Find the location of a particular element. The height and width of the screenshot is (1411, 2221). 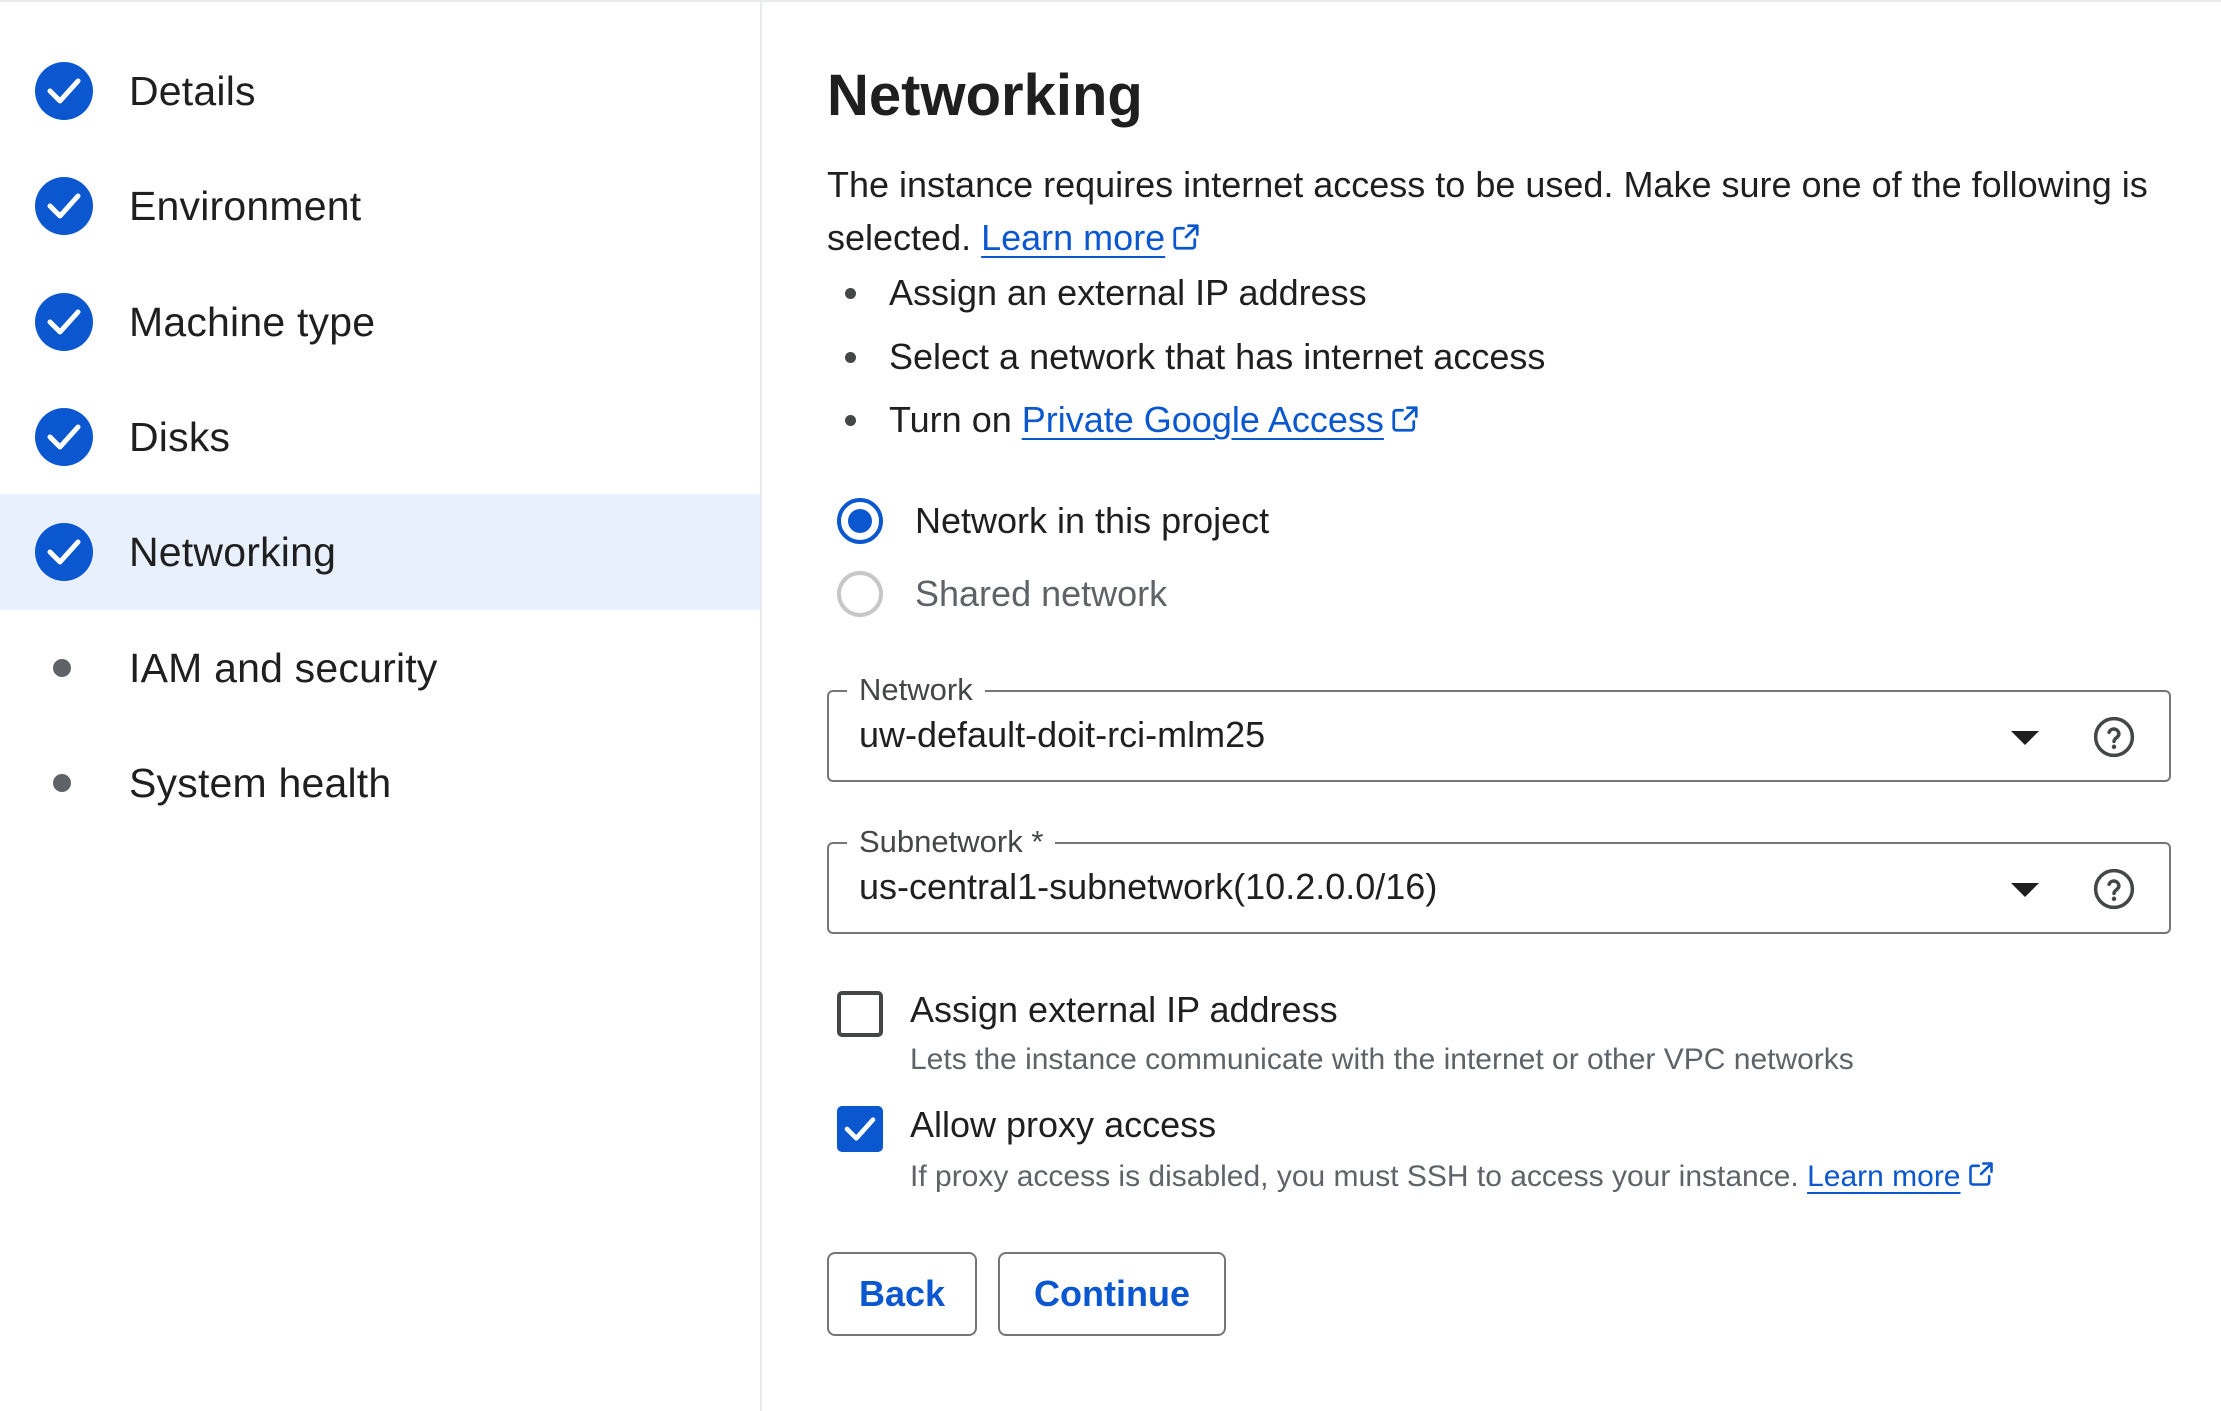

step-details: Details is located at coordinates (380, 91).